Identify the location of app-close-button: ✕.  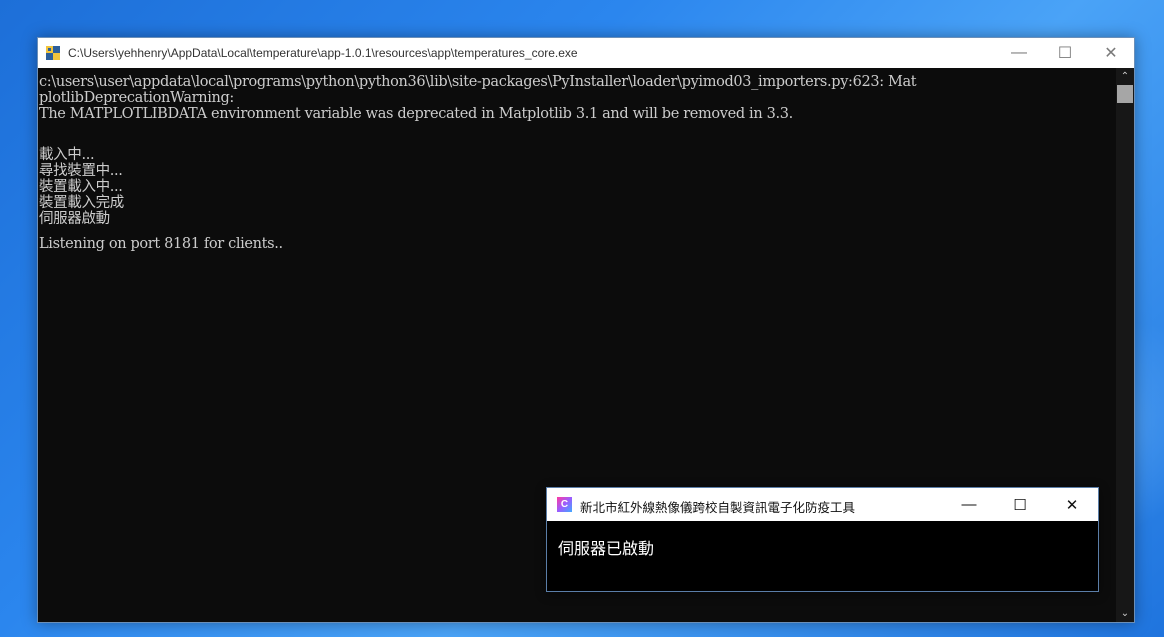
(1072, 504).